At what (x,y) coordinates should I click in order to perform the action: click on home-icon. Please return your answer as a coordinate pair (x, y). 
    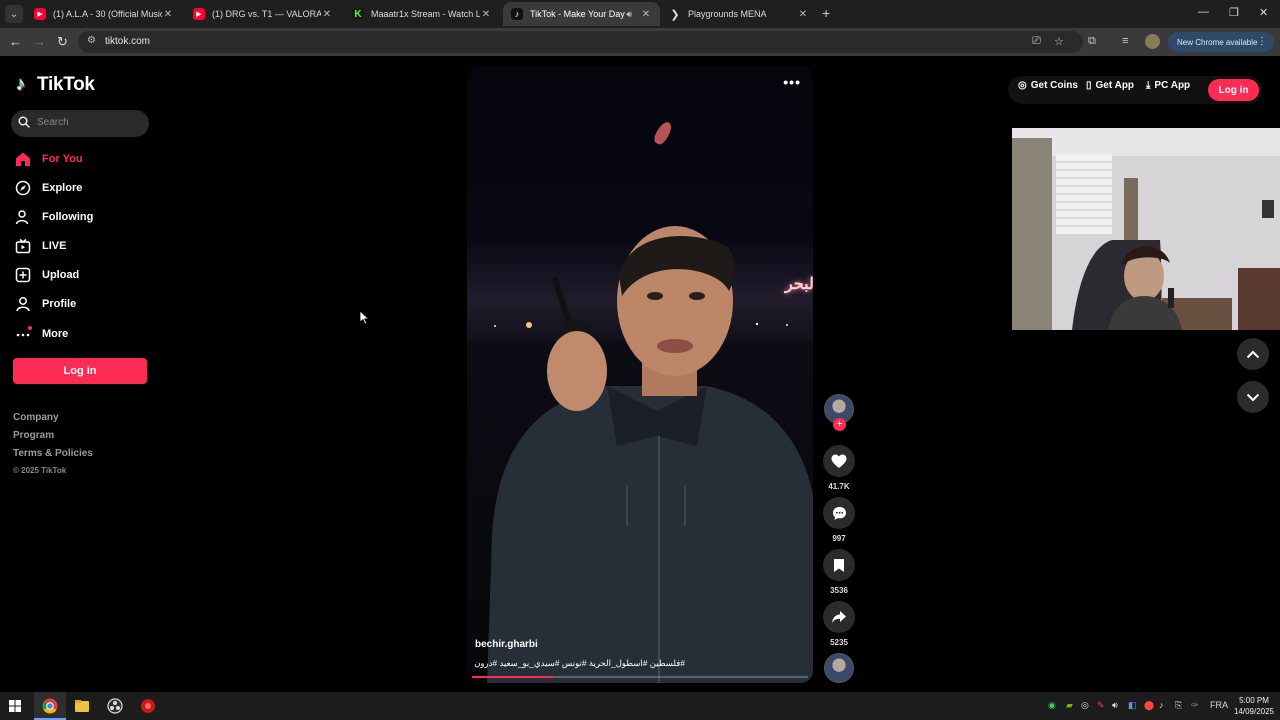
    Looking at the image, I should click on (23, 159).